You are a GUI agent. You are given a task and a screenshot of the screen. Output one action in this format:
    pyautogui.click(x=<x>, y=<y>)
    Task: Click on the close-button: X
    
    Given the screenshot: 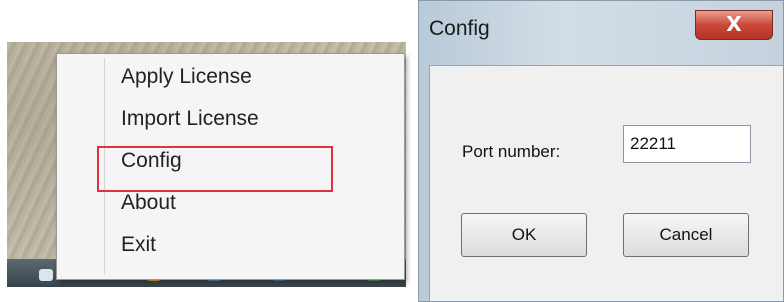 What is the action you would take?
    pyautogui.click(x=734, y=25)
    